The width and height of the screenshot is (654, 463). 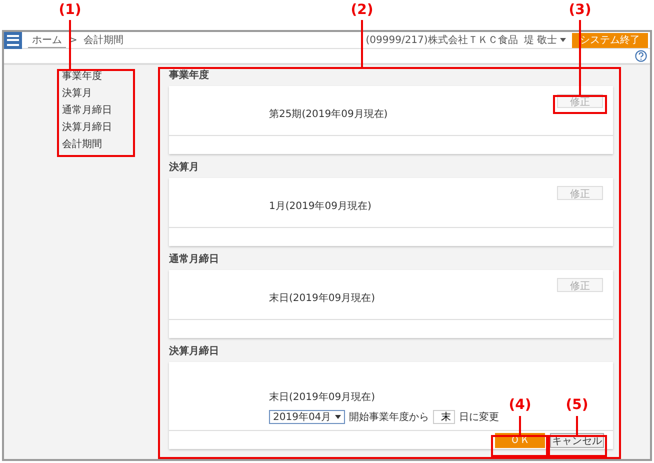 What do you see at coordinates (70, 10) in the screenshot?
I see `callout-label: (1)` at bounding box center [70, 10].